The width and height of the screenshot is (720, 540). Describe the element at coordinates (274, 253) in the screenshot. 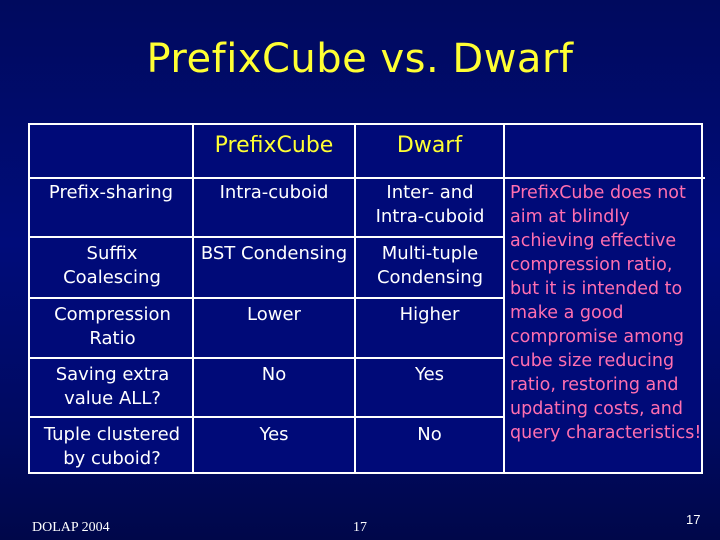

I see `prefixcube-cell: BST Condensing` at that location.